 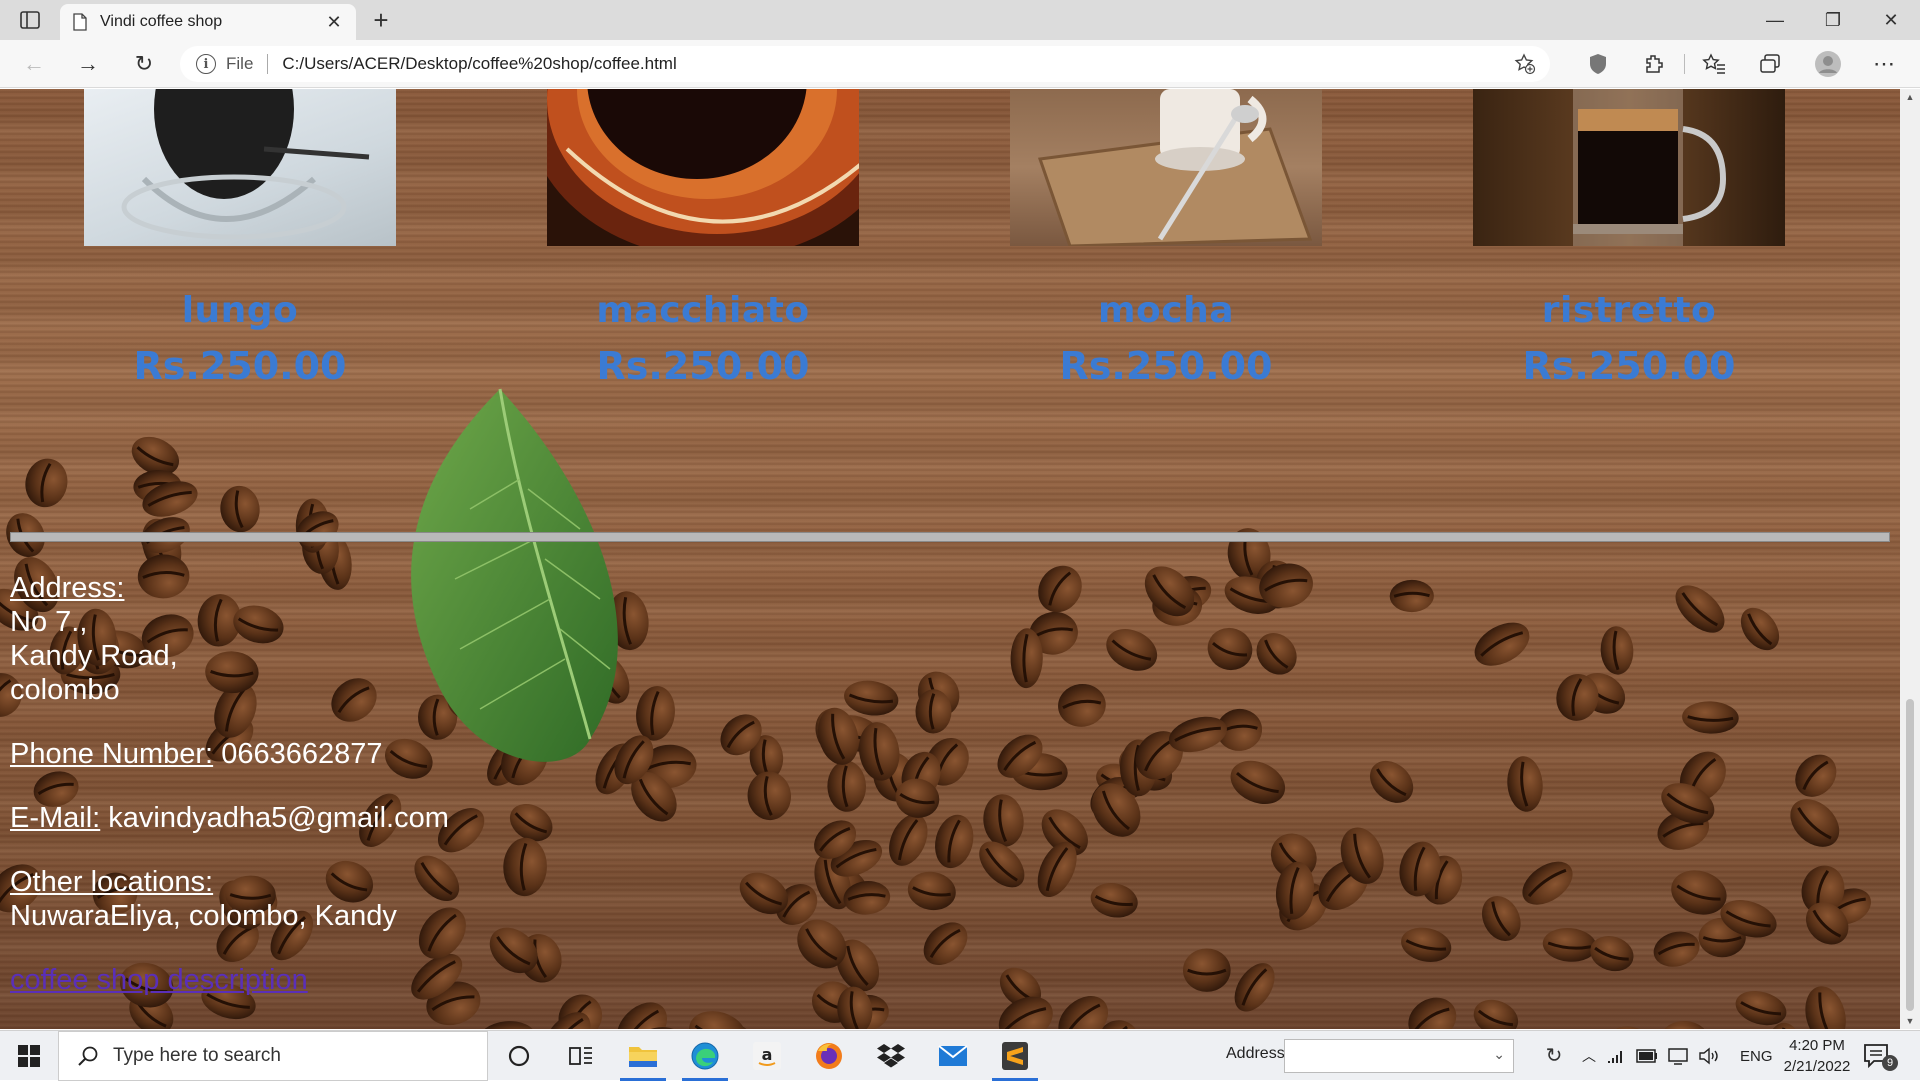 I want to click on taskbar-address-refresh-icon: ↻, so click(x=1554, y=1056).